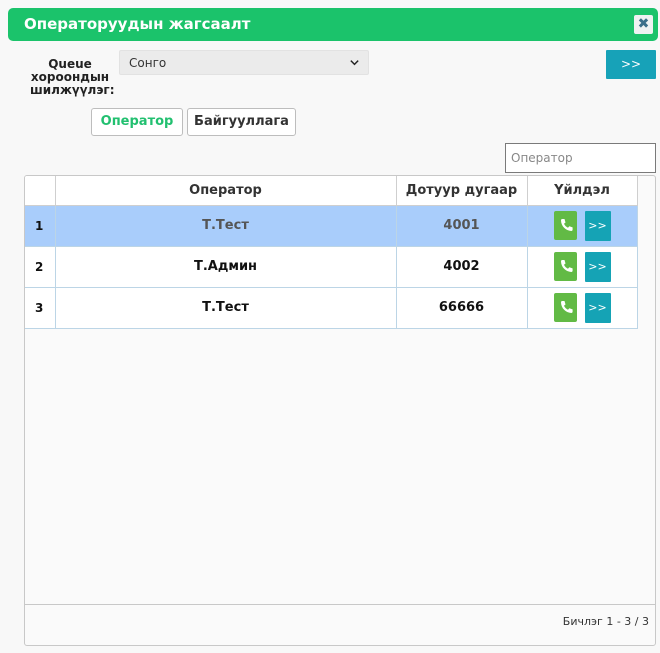  I want to click on row-number: 1, so click(40, 226).